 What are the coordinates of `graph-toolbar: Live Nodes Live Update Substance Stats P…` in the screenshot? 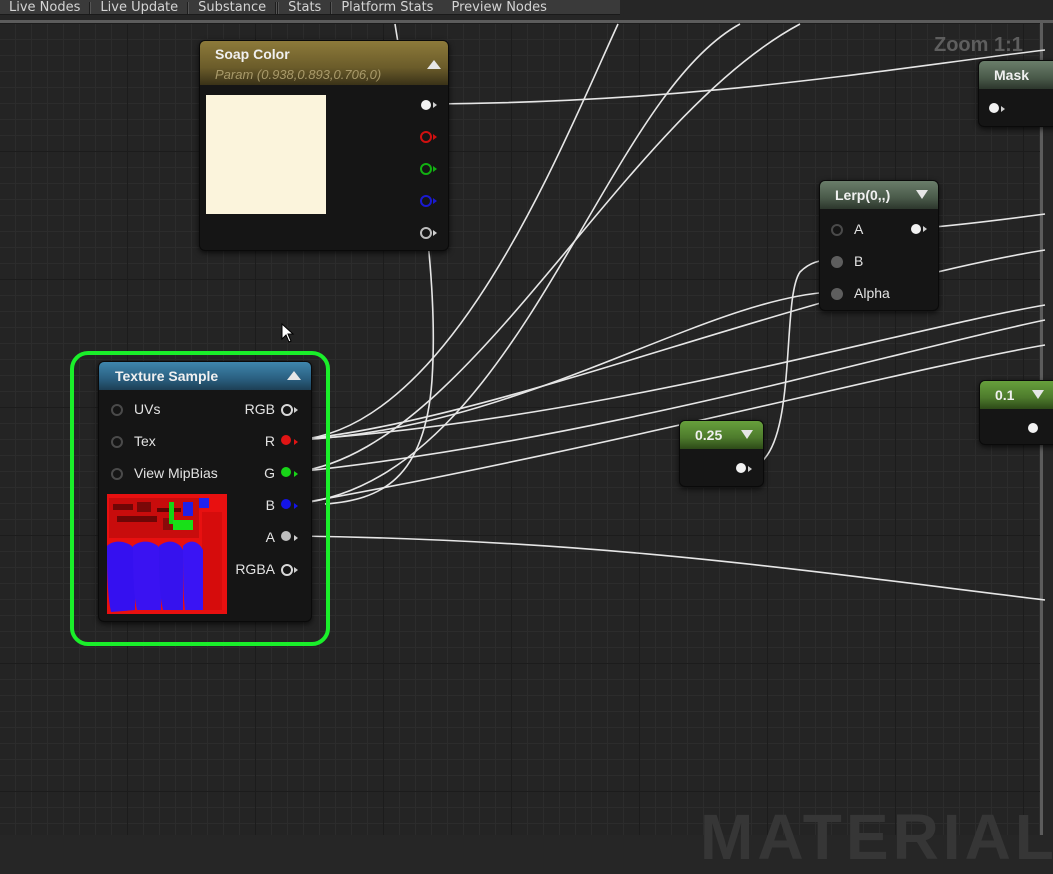 It's located at (310, 7).